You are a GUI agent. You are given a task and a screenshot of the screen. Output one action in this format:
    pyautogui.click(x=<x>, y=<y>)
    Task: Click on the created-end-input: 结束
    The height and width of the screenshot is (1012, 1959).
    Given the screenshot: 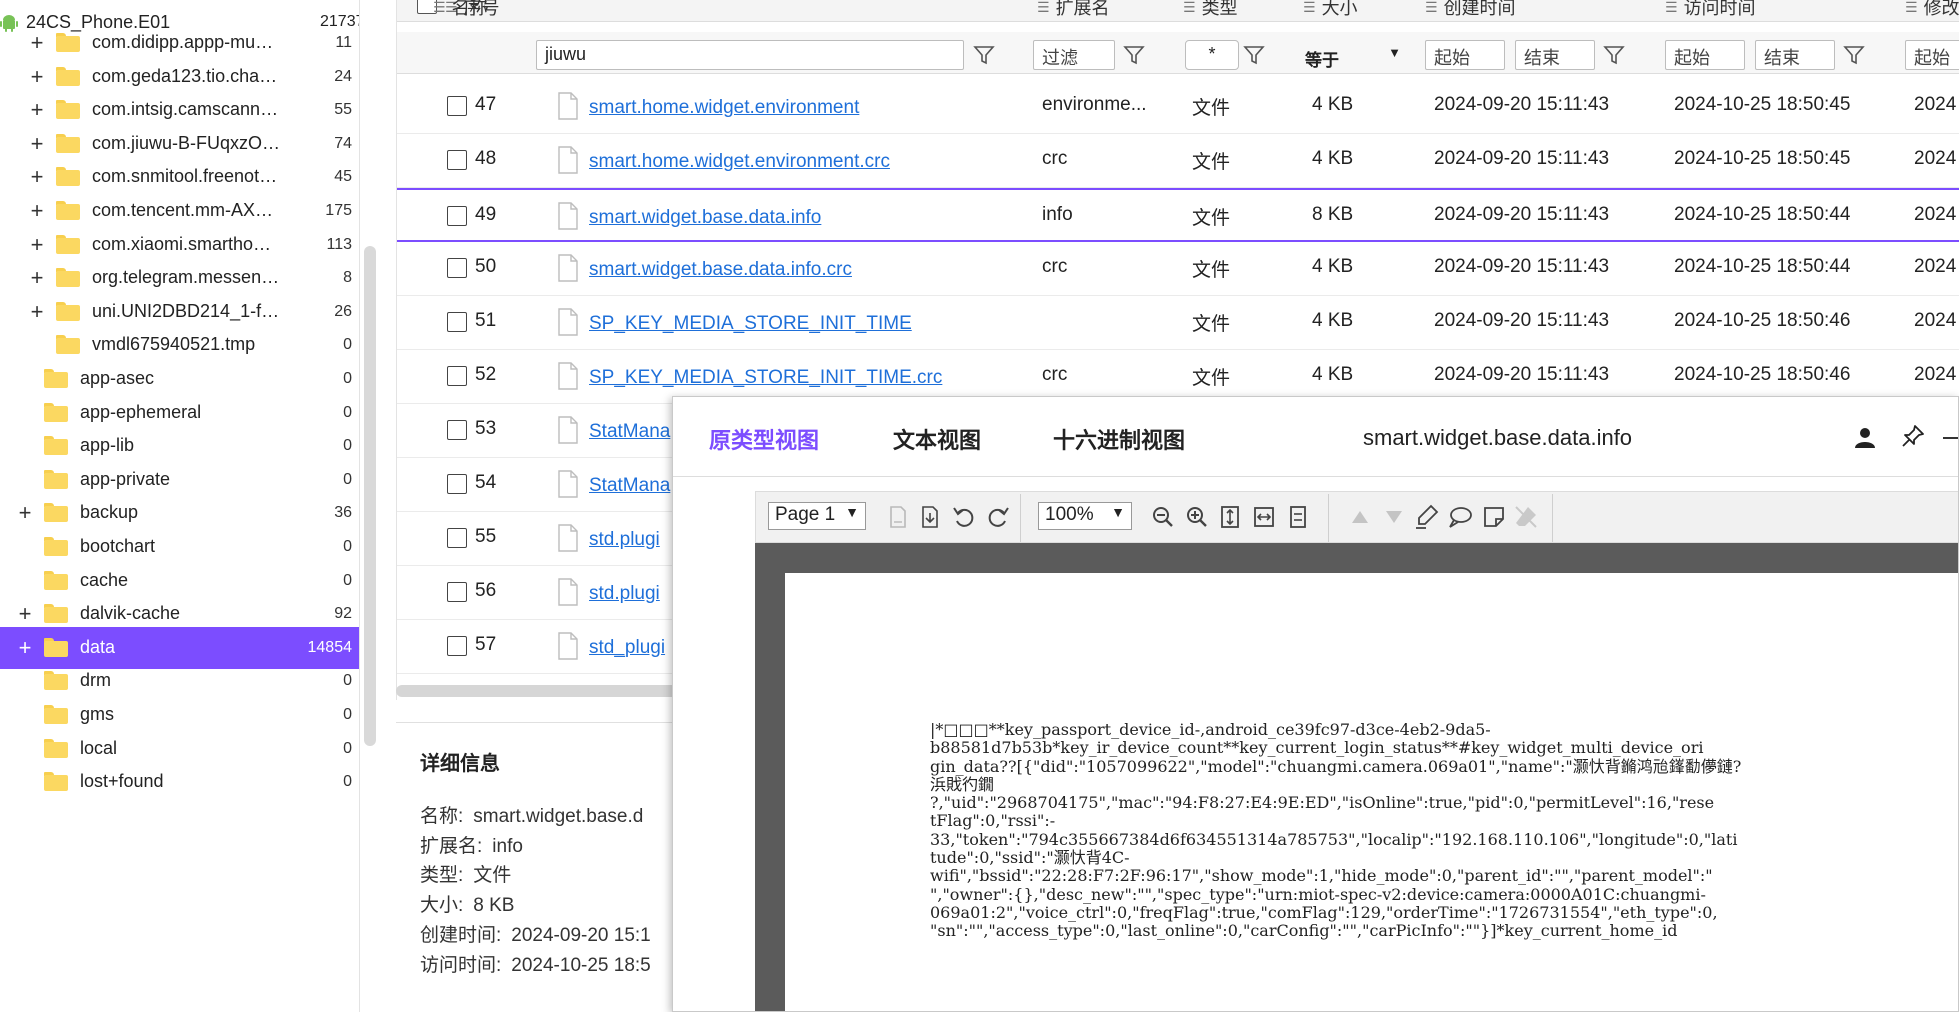 What is the action you would take?
    pyautogui.click(x=1555, y=55)
    